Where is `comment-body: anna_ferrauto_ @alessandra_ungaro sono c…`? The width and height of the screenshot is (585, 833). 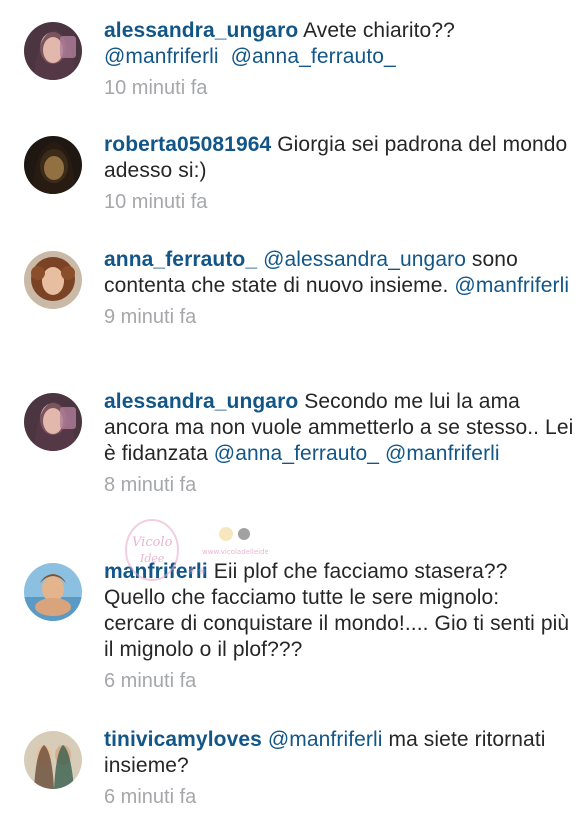 comment-body: anna_ferrauto_ @alessandra_ungaro sono c… is located at coordinates (339, 288).